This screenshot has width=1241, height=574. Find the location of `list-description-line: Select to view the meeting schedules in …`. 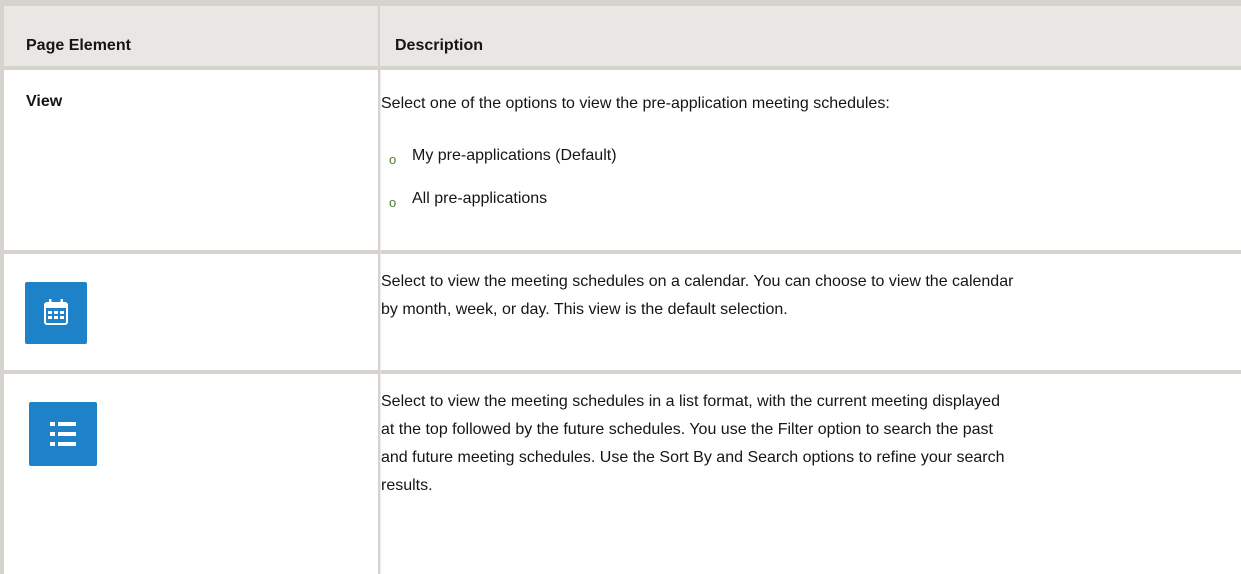

list-description-line: Select to view the meeting schedules in … is located at coordinates (690, 401).